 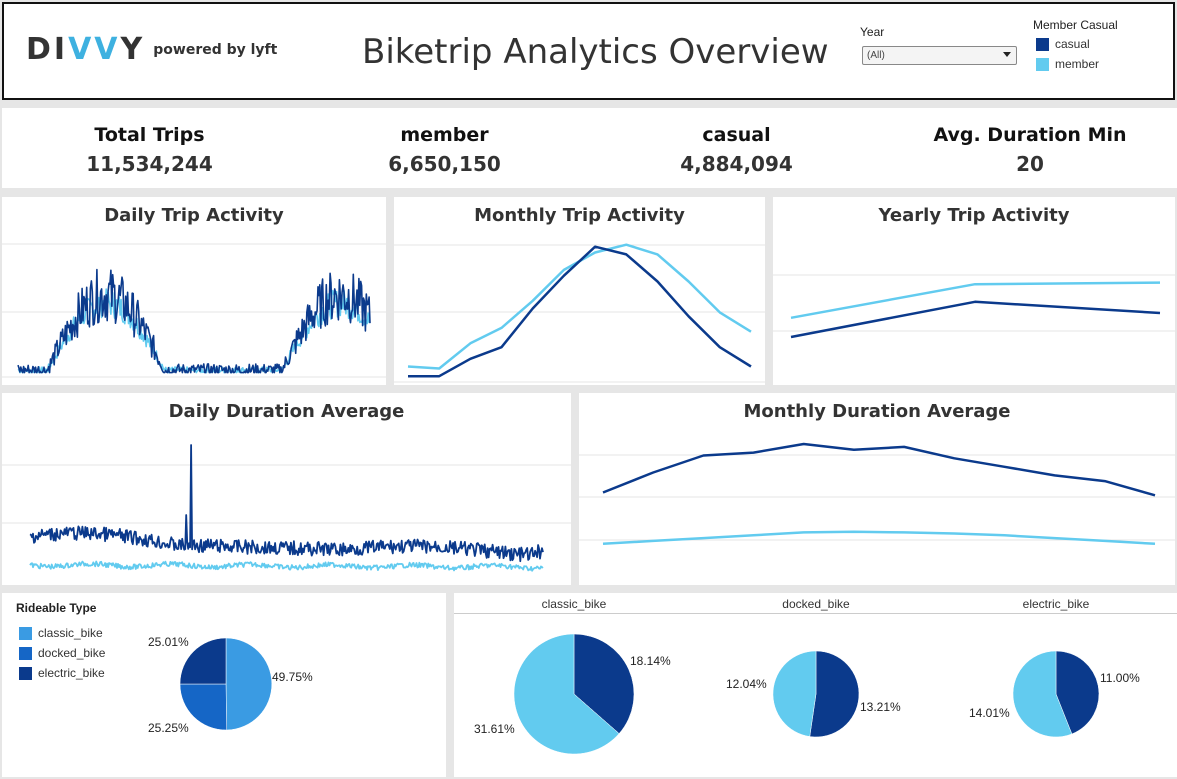 What do you see at coordinates (194, 216) in the screenshot?
I see `chart-title: Daily Trip Activity` at bounding box center [194, 216].